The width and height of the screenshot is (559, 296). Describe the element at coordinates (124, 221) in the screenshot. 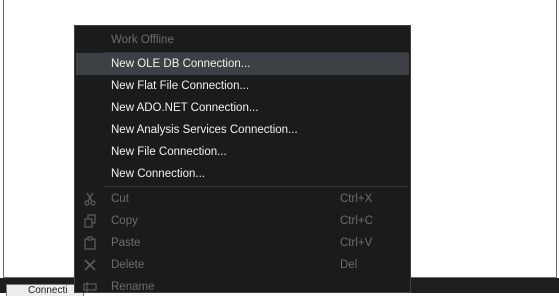

I see `menu-item-label: Copy` at that location.